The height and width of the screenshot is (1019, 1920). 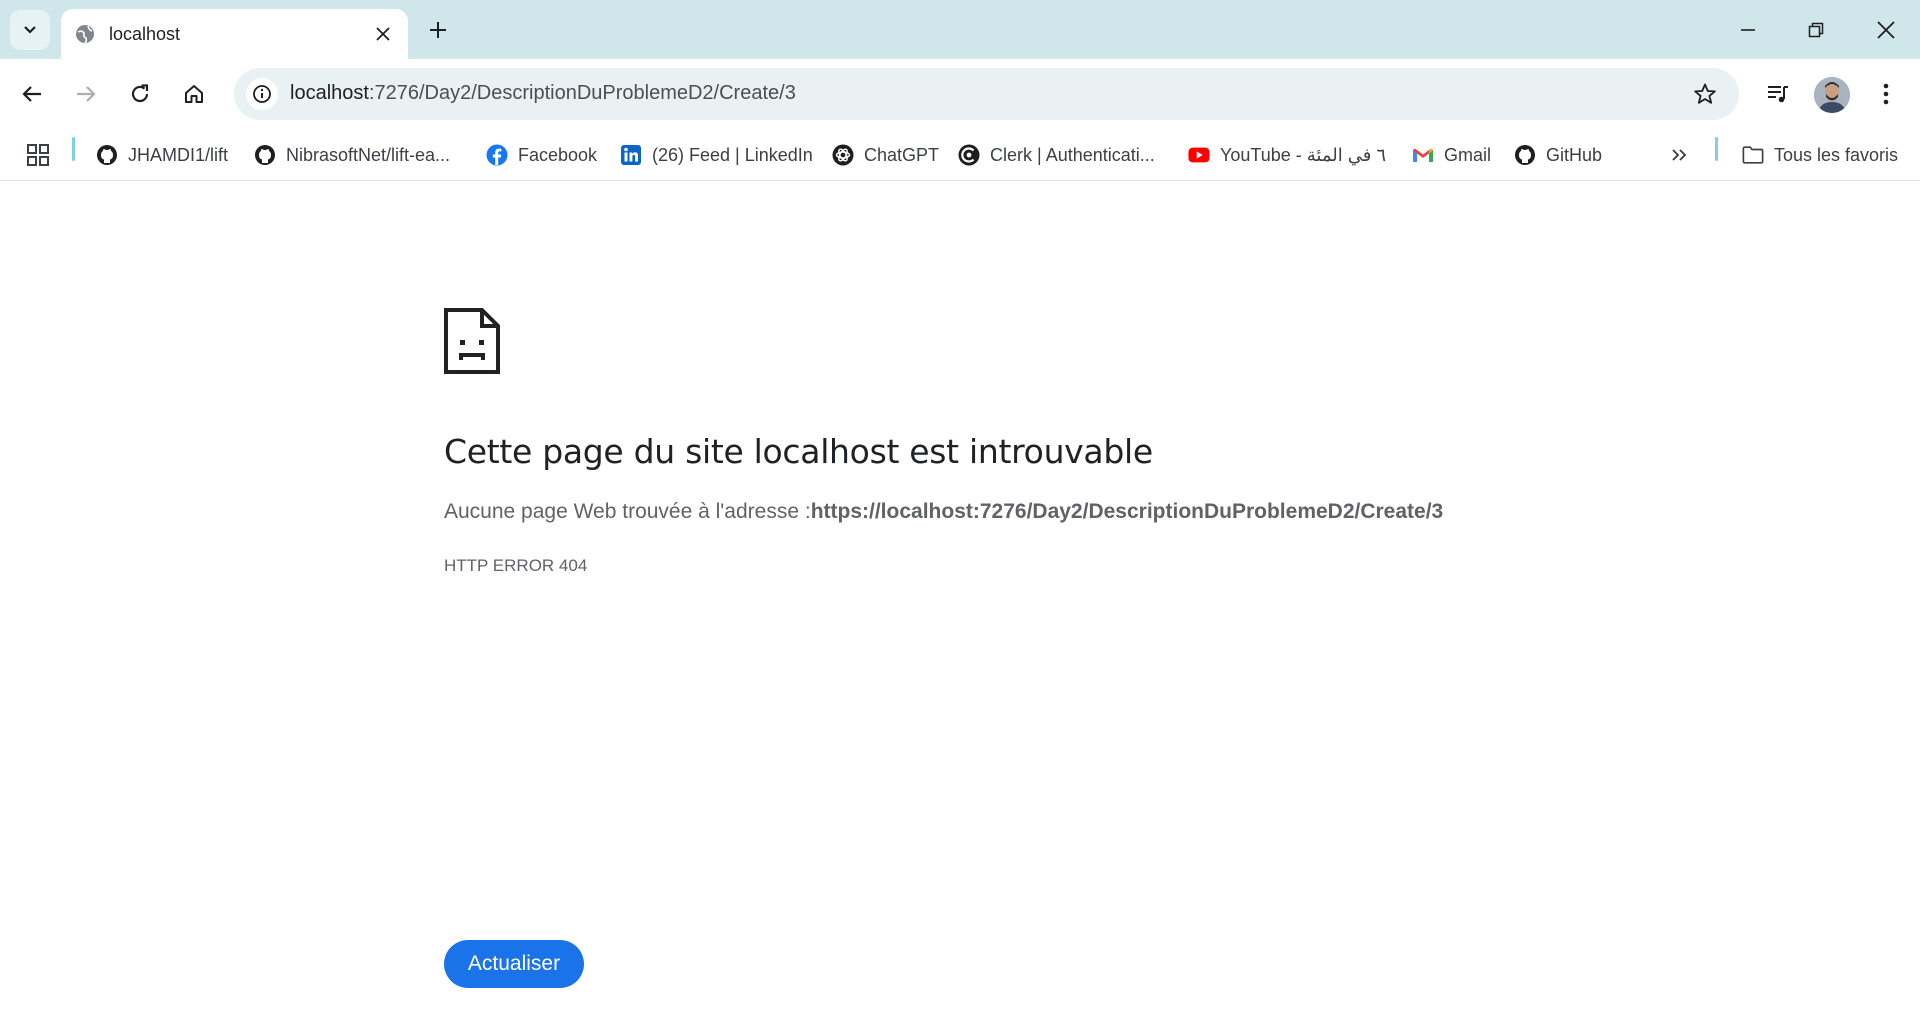 I want to click on globe-icon, so click(x=85, y=34).